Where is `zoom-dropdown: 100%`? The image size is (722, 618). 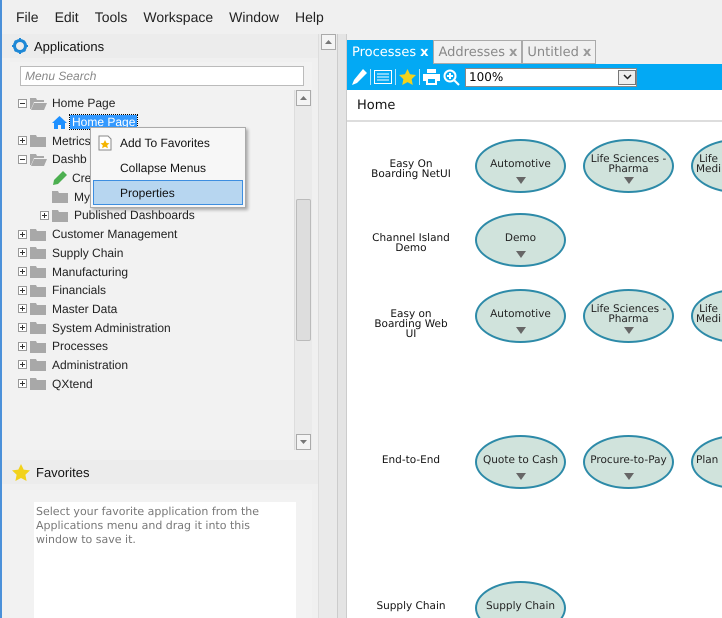 zoom-dropdown: 100% is located at coordinates (551, 77).